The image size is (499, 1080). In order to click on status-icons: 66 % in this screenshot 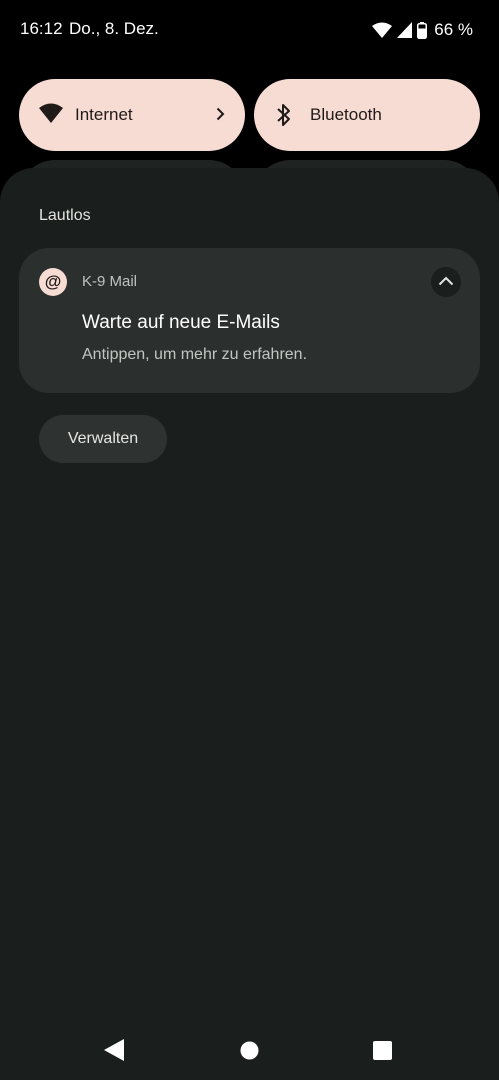, I will do `click(422, 30)`.